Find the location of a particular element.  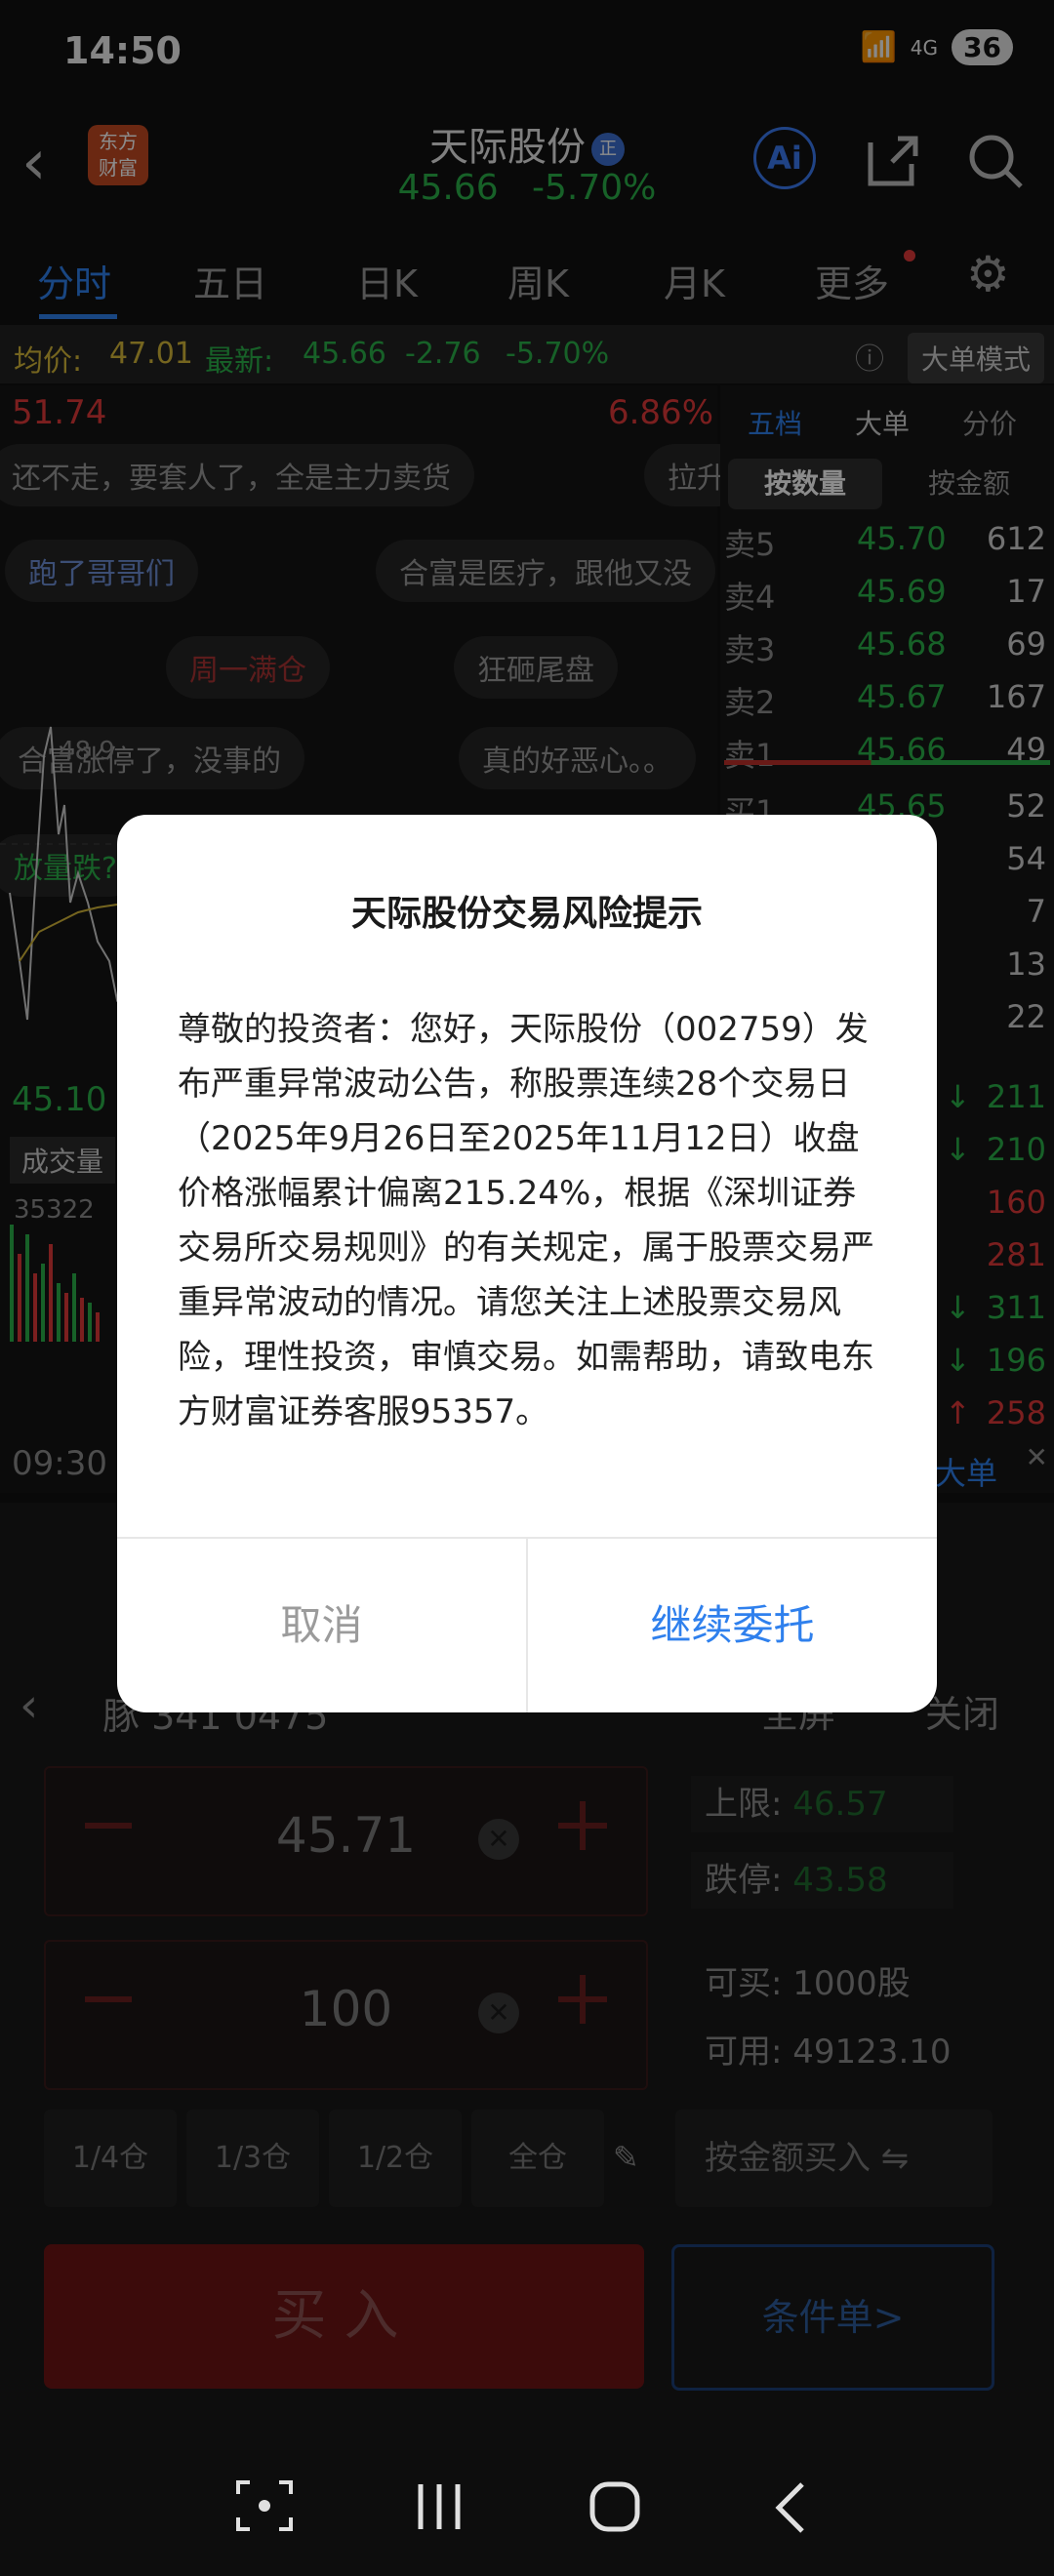

system-nav-bar is located at coordinates (527, 2507).